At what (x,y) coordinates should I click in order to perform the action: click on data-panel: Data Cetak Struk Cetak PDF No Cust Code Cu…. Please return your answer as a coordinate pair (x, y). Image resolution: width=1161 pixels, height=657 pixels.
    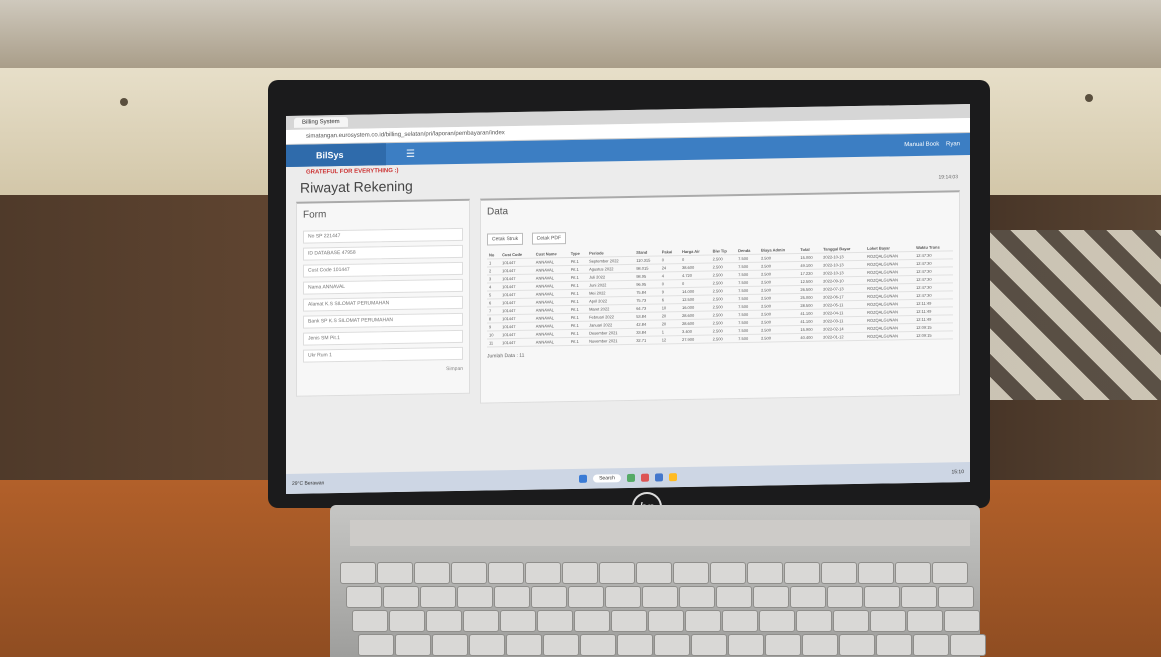
    Looking at the image, I should click on (720, 297).